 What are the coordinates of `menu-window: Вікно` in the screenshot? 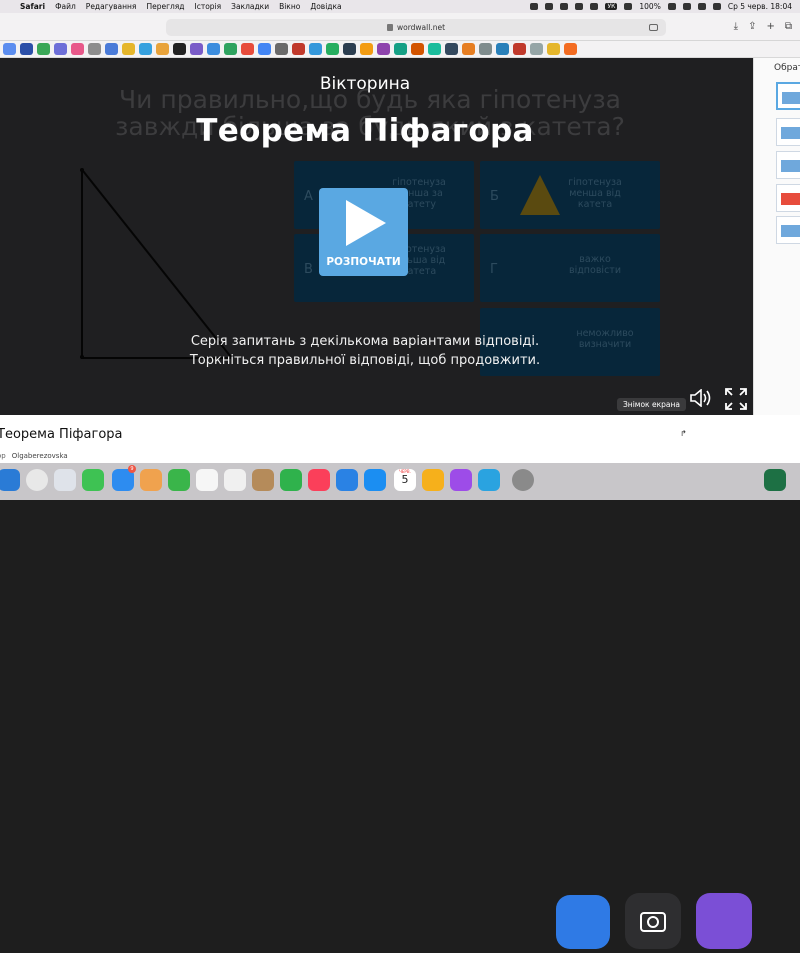 It's located at (289, 6).